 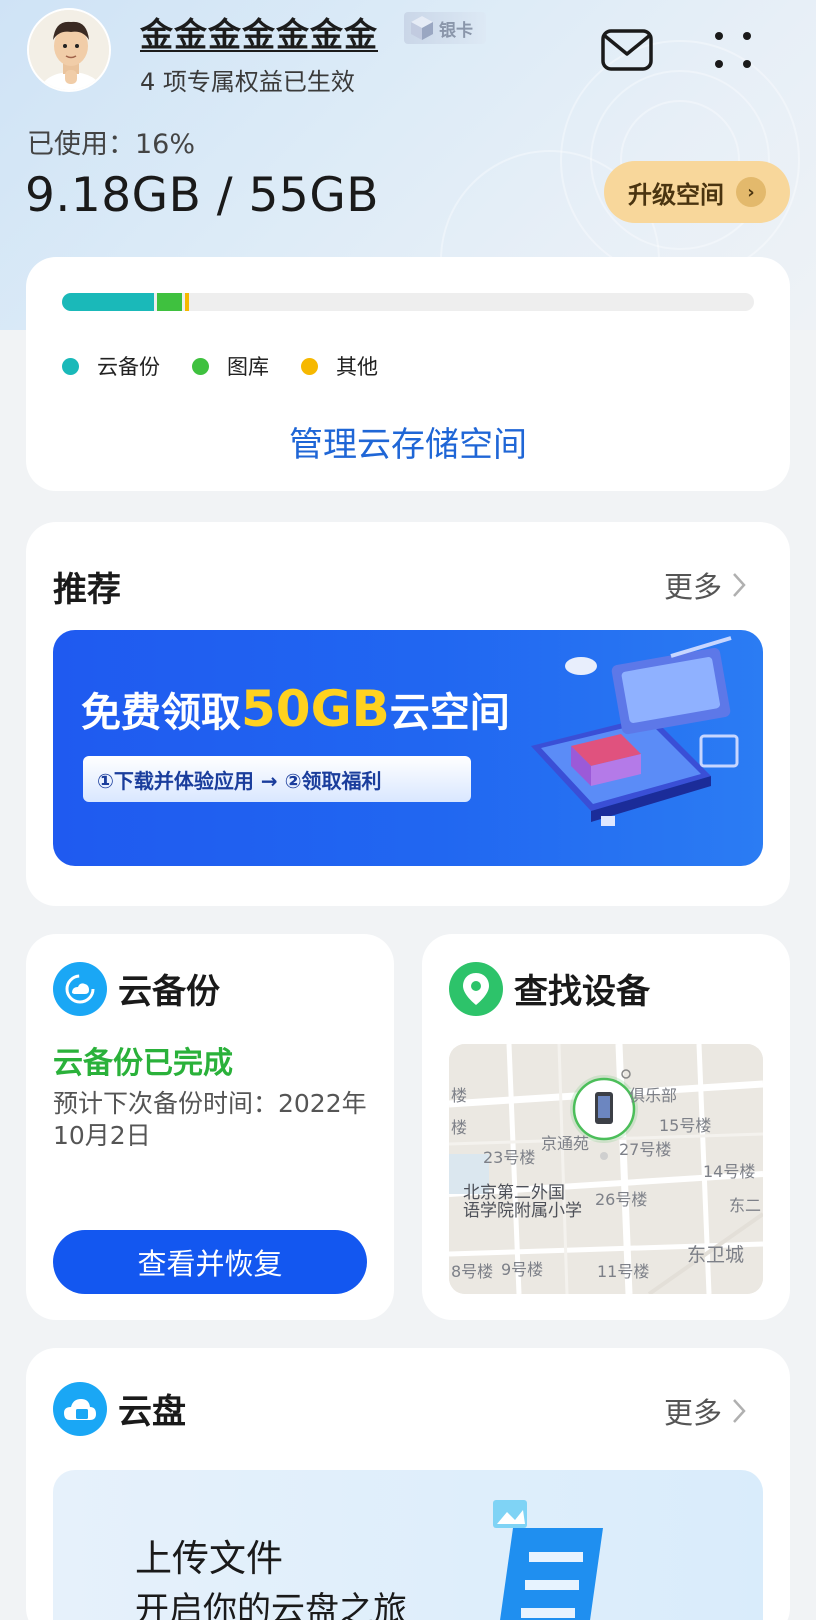 What do you see at coordinates (210, 1119) in the screenshot?
I see `next-backup-time: 预计下次备份时间：2022年10月2日` at bounding box center [210, 1119].